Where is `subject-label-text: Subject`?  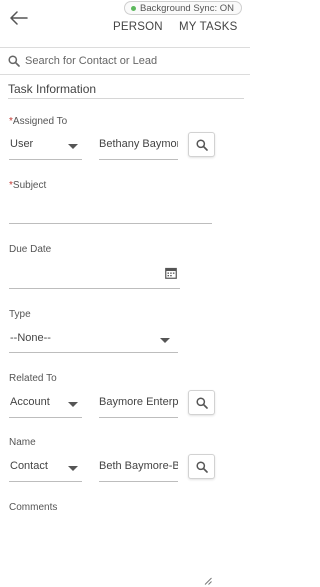
subject-label-text: Subject is located at coordinates (29, 185).